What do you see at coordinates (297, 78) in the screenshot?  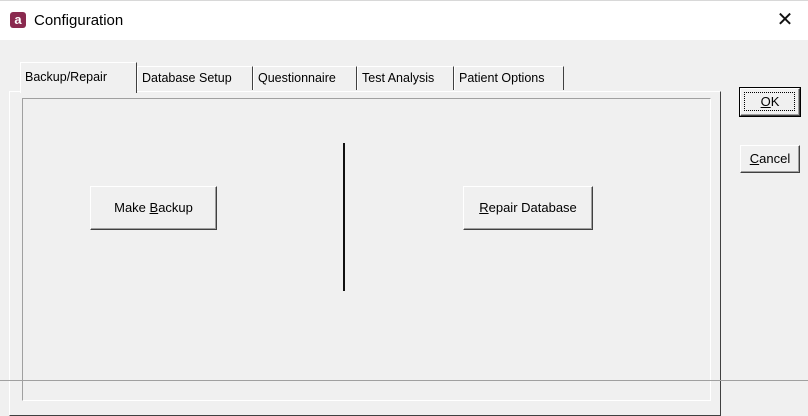 I see `tab-label: Questionnaire` at bounding box center [297, 78].